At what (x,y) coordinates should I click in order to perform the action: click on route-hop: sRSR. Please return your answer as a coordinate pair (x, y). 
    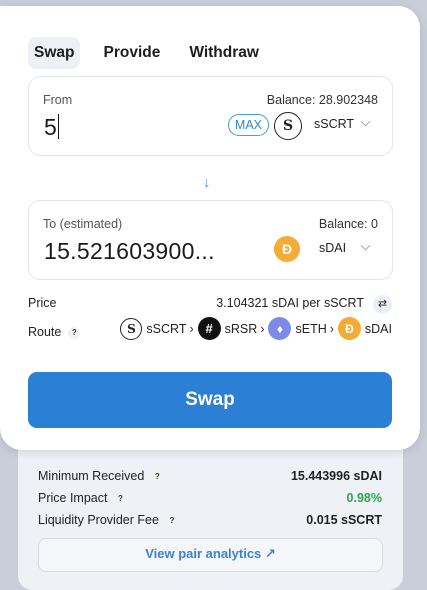
    Looking at the image, I should click on (241, 328).